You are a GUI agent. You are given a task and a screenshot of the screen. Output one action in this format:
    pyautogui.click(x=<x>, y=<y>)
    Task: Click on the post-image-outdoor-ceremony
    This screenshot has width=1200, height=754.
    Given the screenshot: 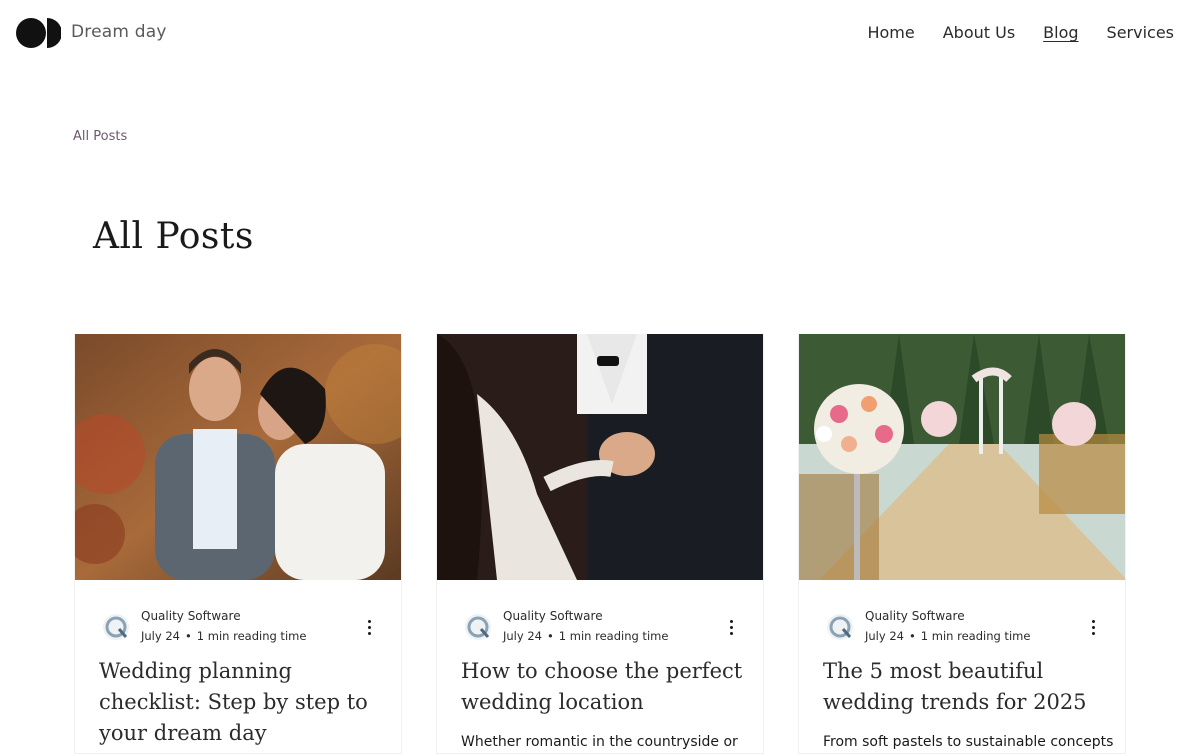 What is the action you would take?
    pyautogui.click(x=962, y=457)
    